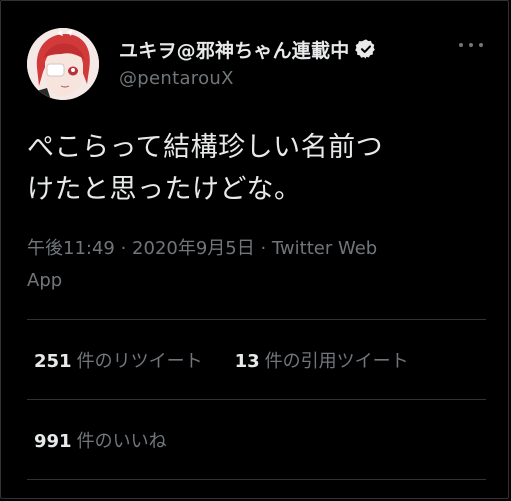 The height and width of the screenshot is (501, 511). What do you see at coordinates (336, 361) in the screenshot?
I see `quotes-label: 件の引用ツイート` at bounding box center [336, 361].